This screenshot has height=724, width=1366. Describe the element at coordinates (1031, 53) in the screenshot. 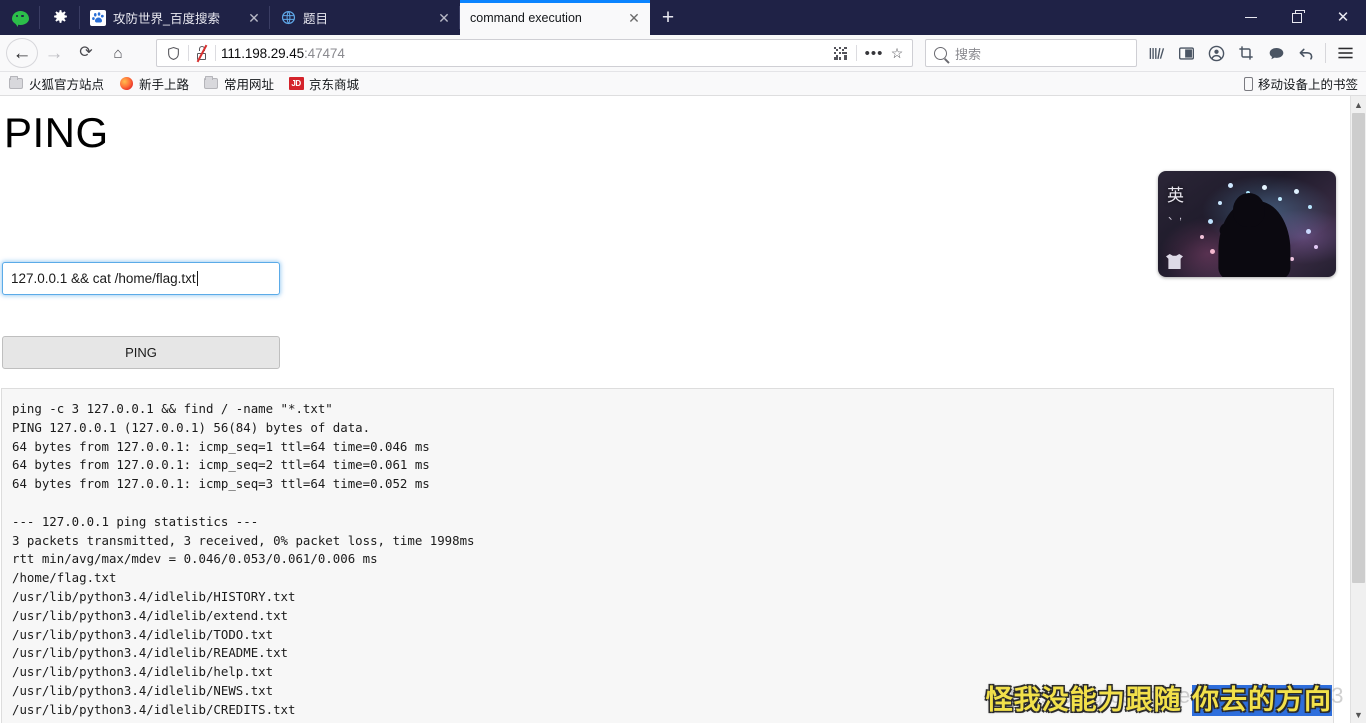

I see `search-bar: 搜索` at that location.